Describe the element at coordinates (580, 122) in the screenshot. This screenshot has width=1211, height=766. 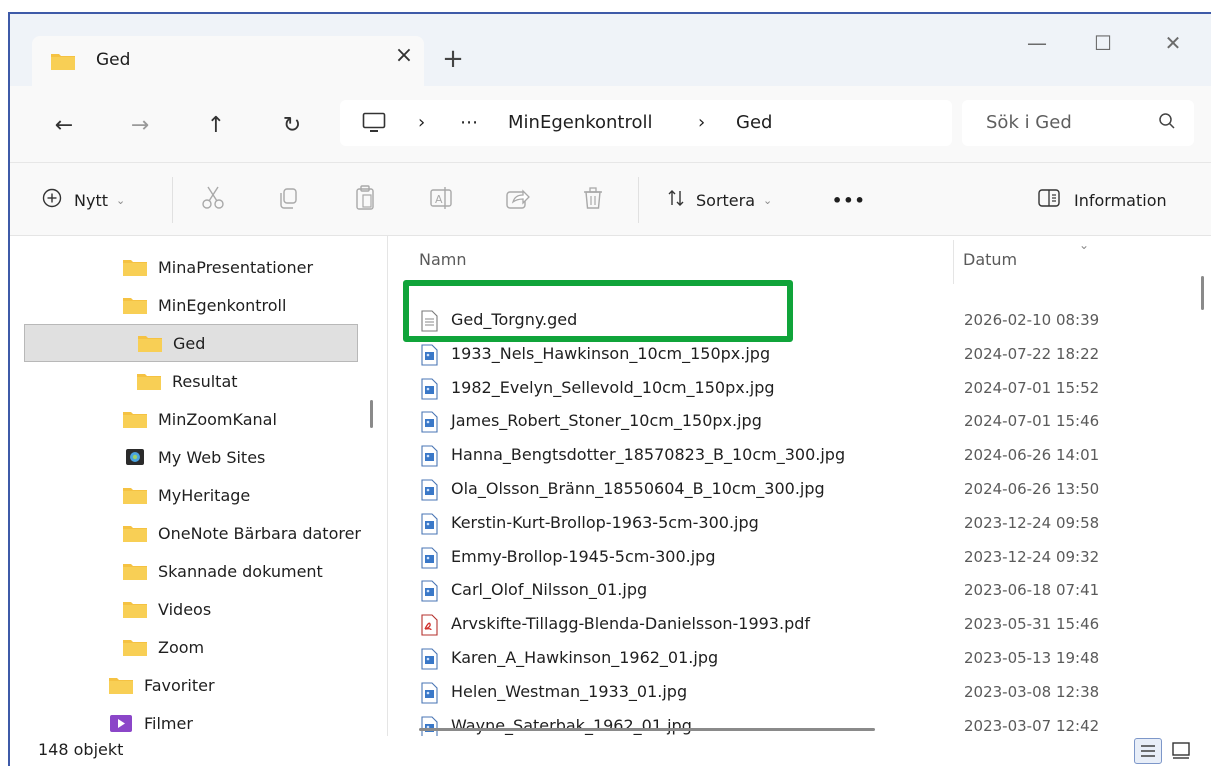
I see `breadcrumb-minegenkontroll: MinEgenkontroll` at that location.